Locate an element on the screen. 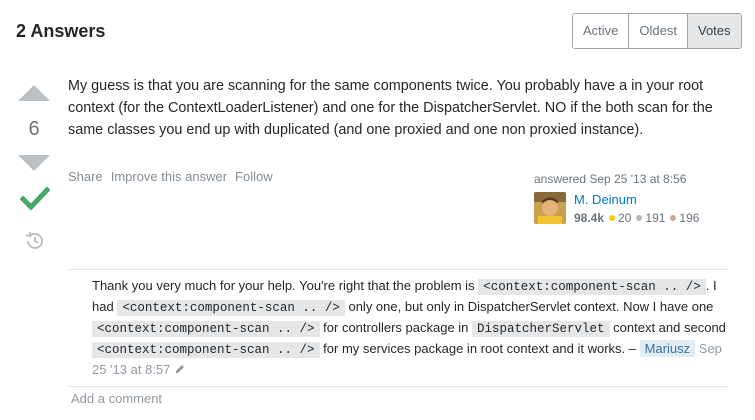 The image size is (755, 420). silver-badges: 191 is located at coordinates (650, 218).